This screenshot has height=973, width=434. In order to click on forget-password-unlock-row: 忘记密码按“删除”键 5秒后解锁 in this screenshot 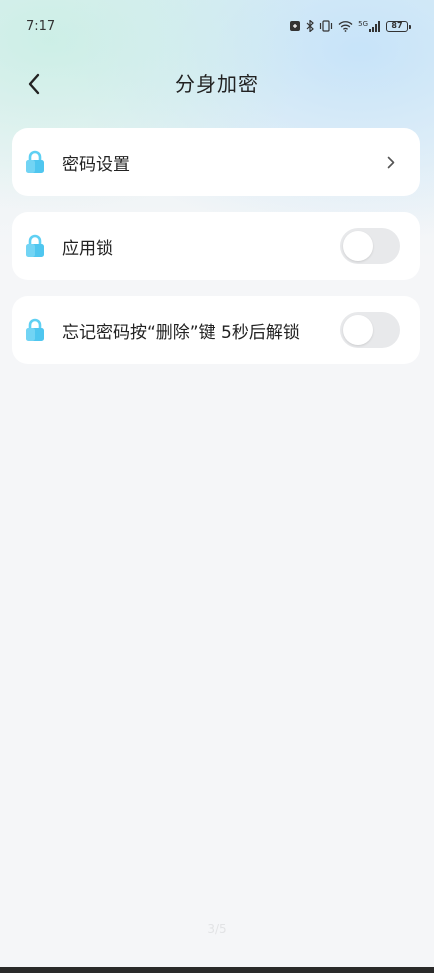, I will do `click(216, 330)`.